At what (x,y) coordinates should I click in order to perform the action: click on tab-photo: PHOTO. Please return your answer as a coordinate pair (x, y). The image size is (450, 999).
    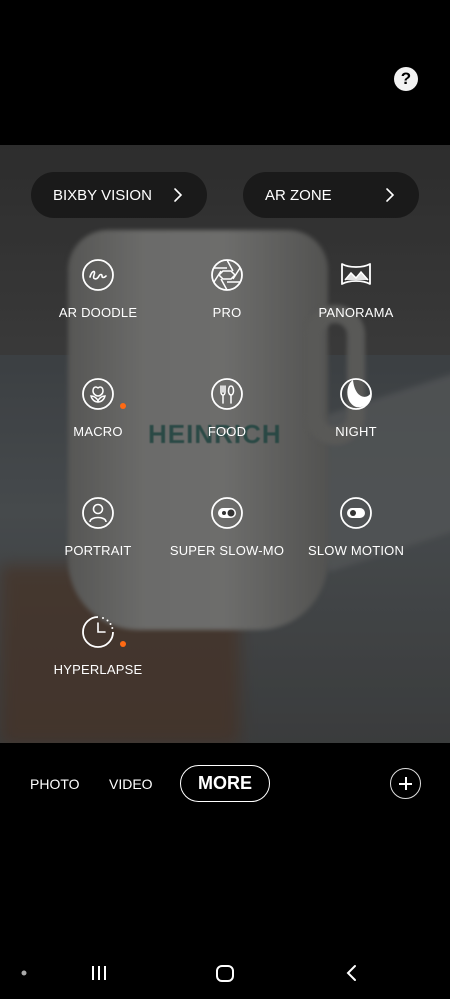
    Looking at the image, I should click on (55, 784).